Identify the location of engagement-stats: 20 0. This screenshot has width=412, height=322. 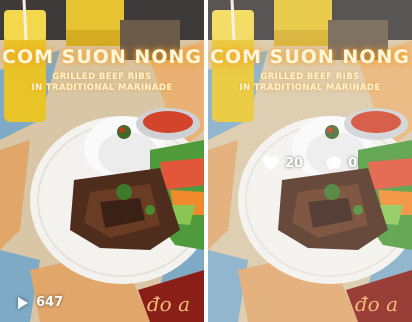
(309, 163).